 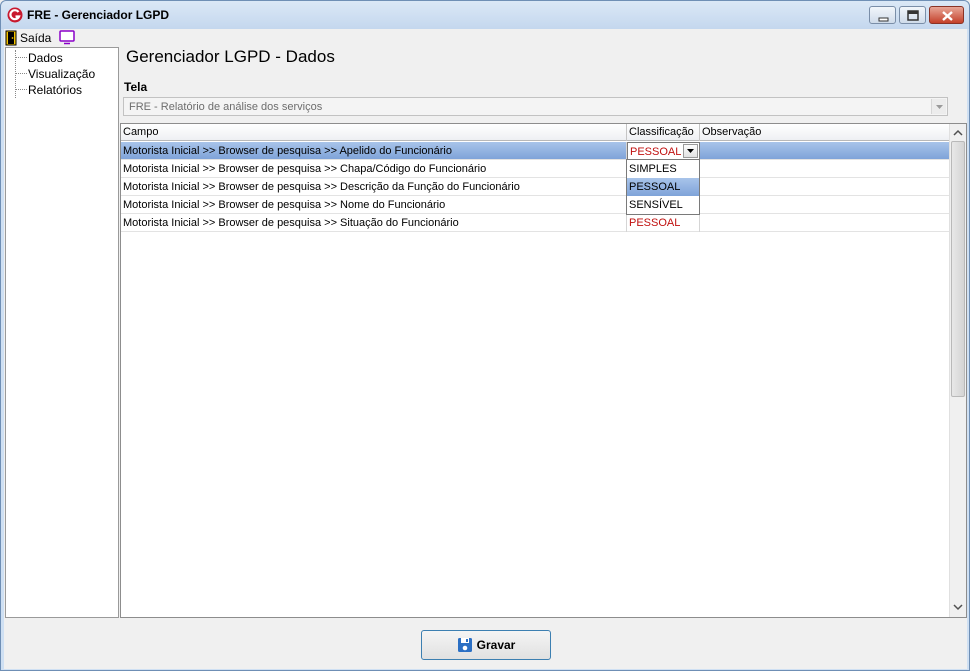 I want to click on maximize-button, so click(x=912, y=15).